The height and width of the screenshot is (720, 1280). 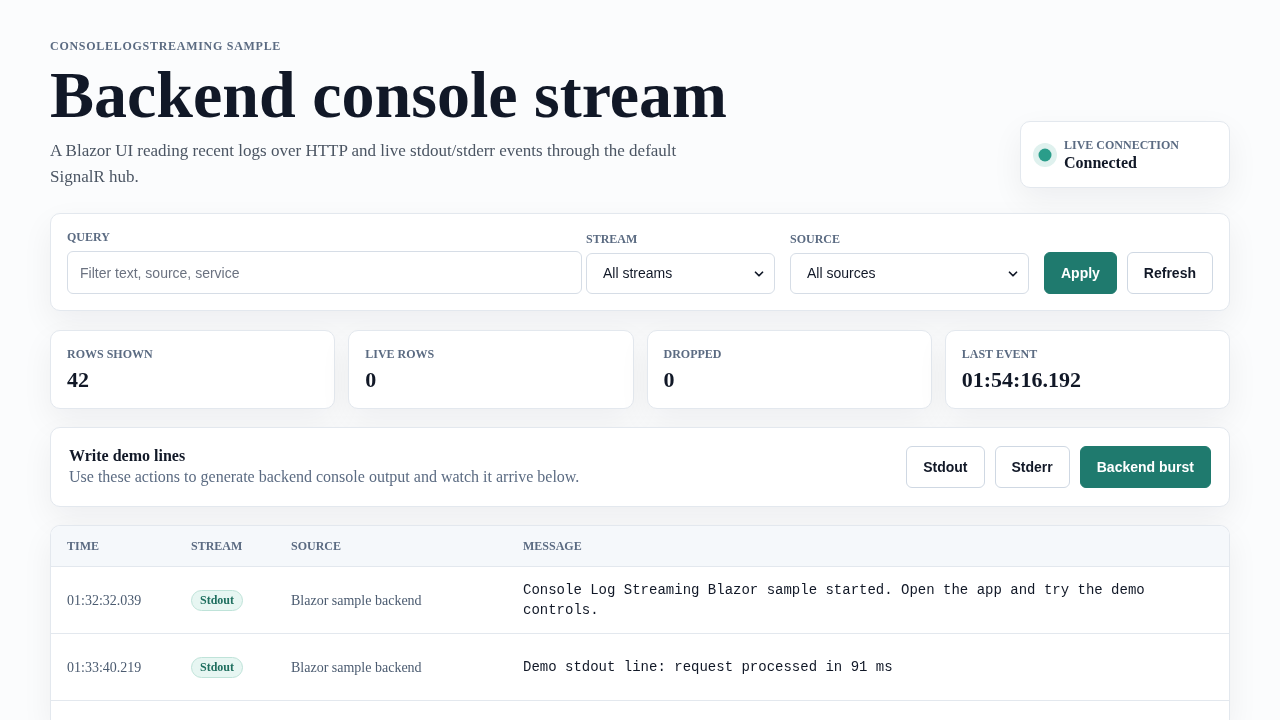 I want to click on stat-value: 01:54:16.192, so click(x=1021, y=380).